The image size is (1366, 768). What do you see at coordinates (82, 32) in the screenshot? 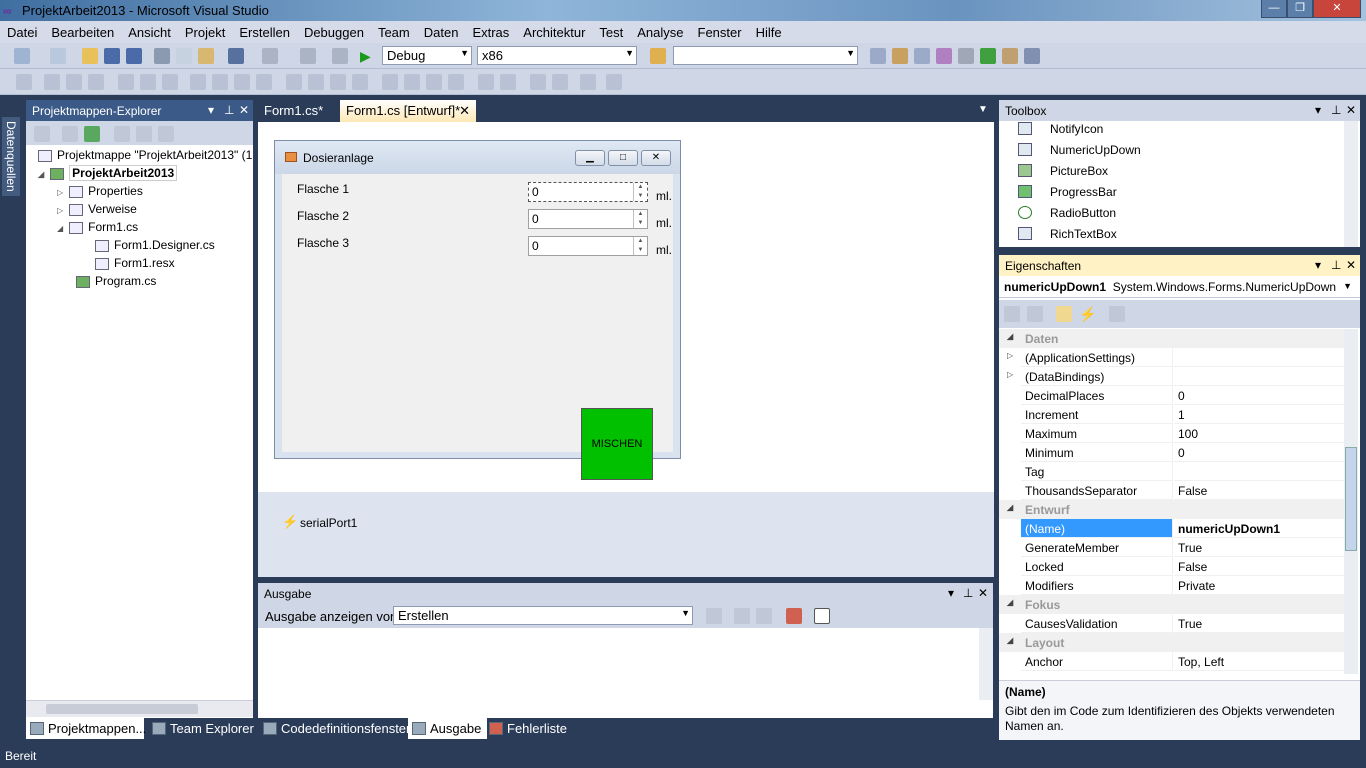
I see `menu-bearbeiten: Bearbeiten` at bounding box center [82, 32].